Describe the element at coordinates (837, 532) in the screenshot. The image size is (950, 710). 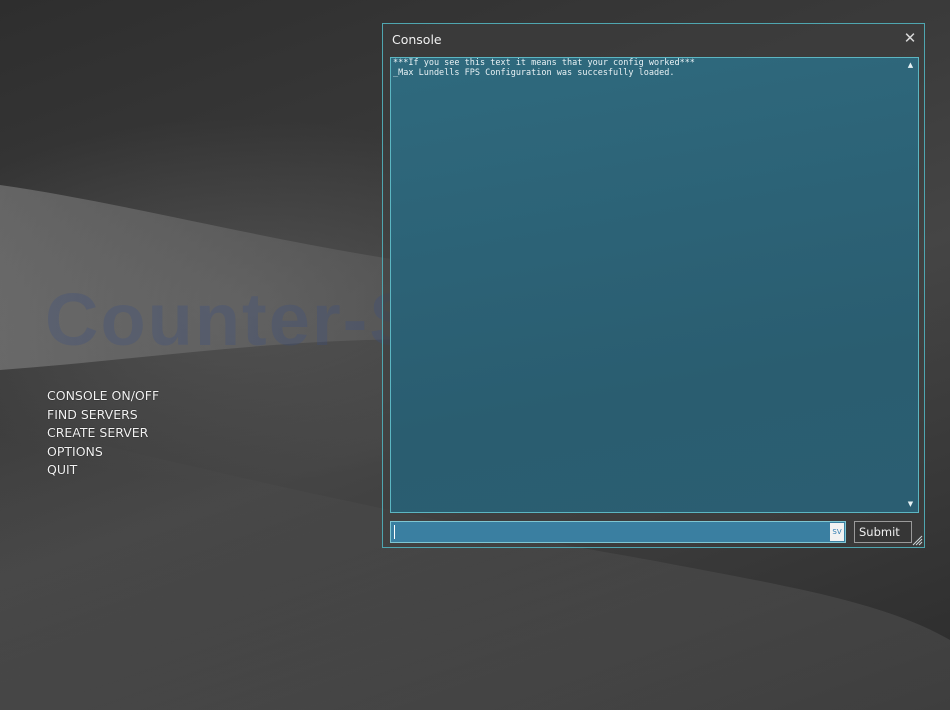
I see `input-language-indicator: SV` at that location.